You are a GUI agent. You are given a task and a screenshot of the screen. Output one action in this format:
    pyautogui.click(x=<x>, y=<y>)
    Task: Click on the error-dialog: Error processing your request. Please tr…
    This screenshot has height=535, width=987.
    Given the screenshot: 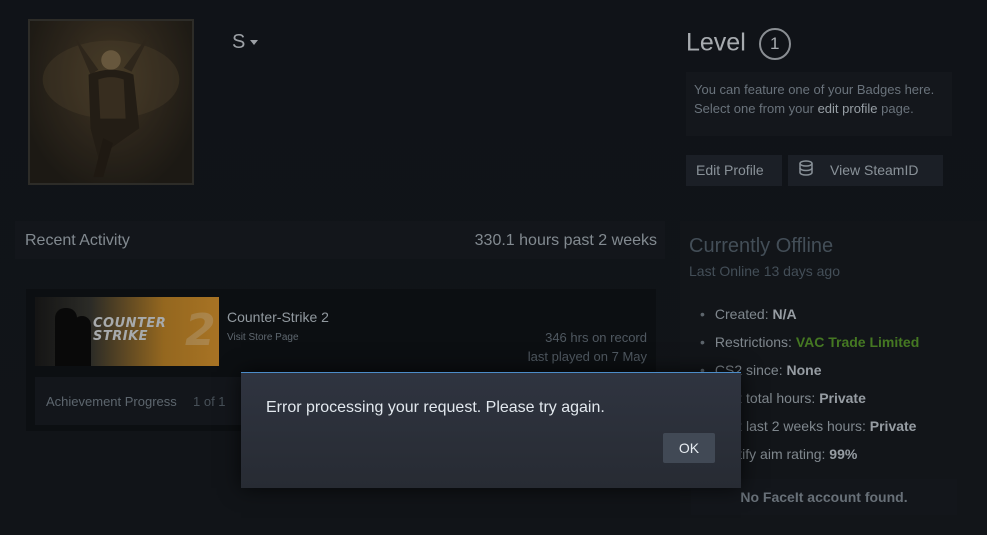 What is the action you would take?
    pyautogui.click(x=491, y=430)
    